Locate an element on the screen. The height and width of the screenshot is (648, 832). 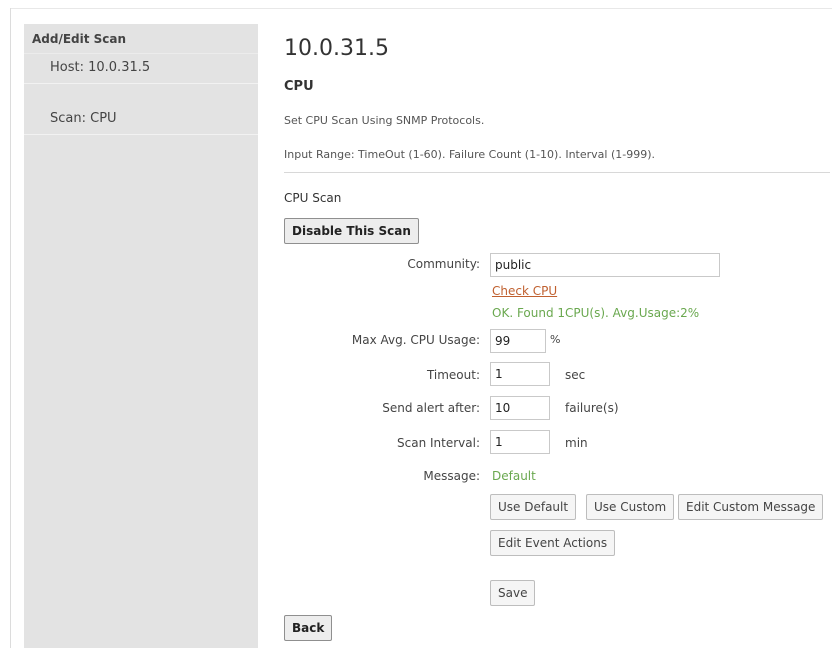
sidebar-title: Add/Edit Scan is located at coordinates (141, 39).